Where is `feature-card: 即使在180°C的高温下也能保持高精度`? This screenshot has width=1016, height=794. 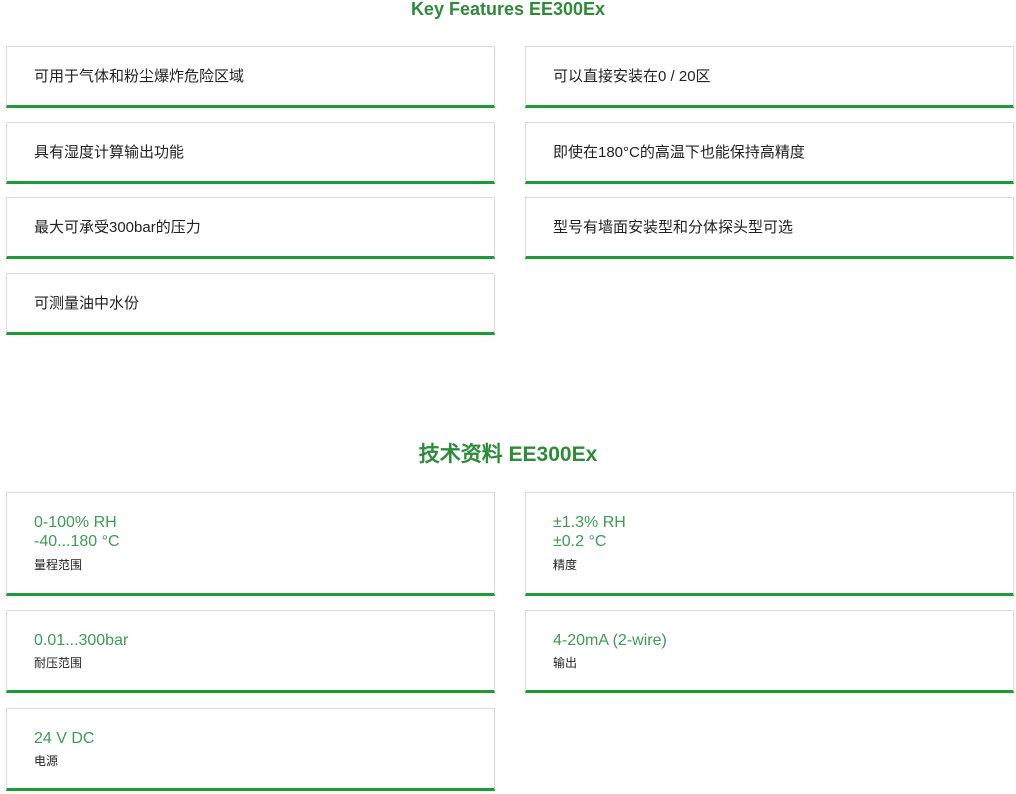
feature-card: 即使在180°C的高温下也能保持高精度 is located at coordinates (769, 153).